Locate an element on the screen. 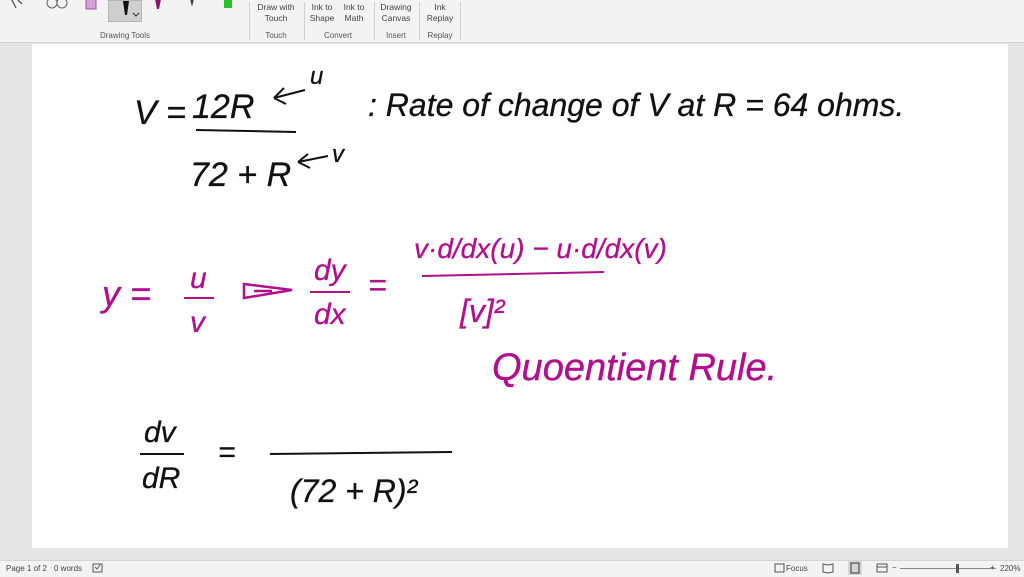 This screenshot has width=1024, height=577. pen-pink-icon is located at coordinates (91, 8).